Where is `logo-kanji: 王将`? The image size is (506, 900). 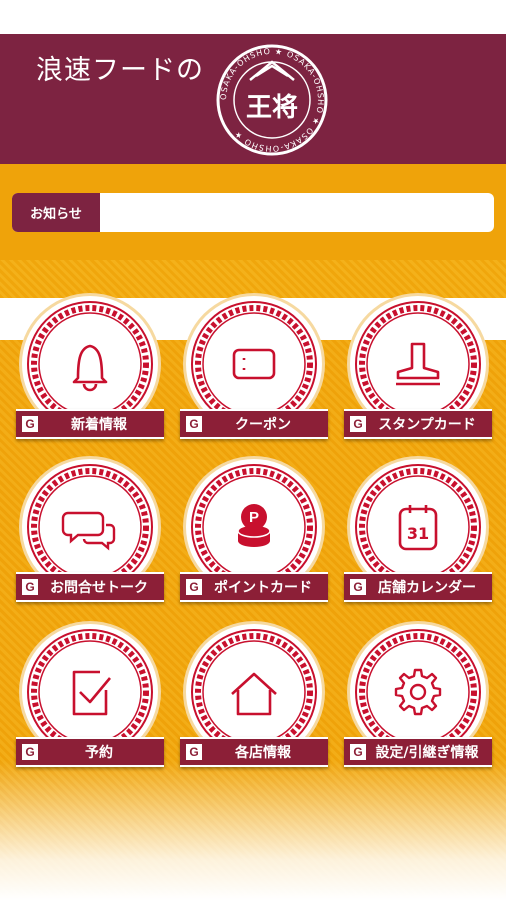
logo-kanji: 王将 is located at coordinates (272, 108).